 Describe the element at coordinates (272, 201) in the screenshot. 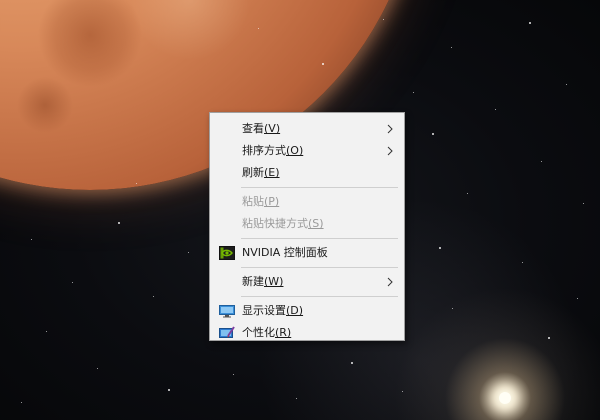

I see `menu-item-accelerator: (P)` at that location.